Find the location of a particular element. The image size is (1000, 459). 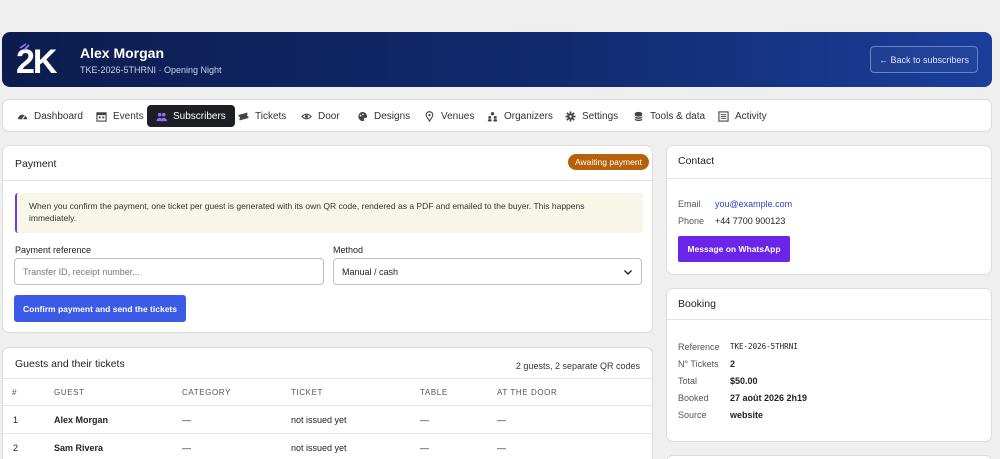

map-pin-icon is located at coordinates (429, 116).